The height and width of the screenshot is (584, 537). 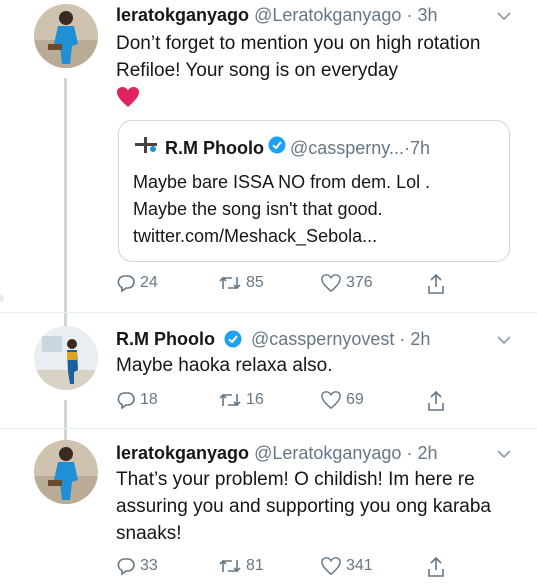 I want to click on reply-button: 18, so click(x=137, y=400).